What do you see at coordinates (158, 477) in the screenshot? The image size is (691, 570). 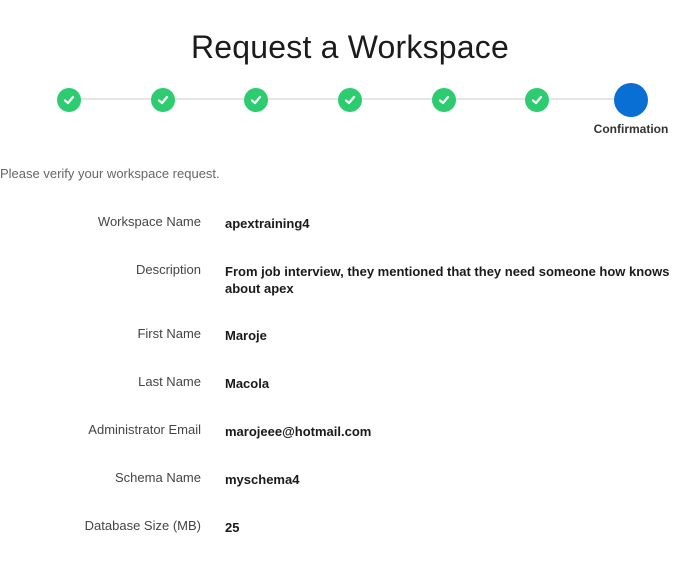 I see `schema-name-label: Schema Name` at bounding box center [158, 477].